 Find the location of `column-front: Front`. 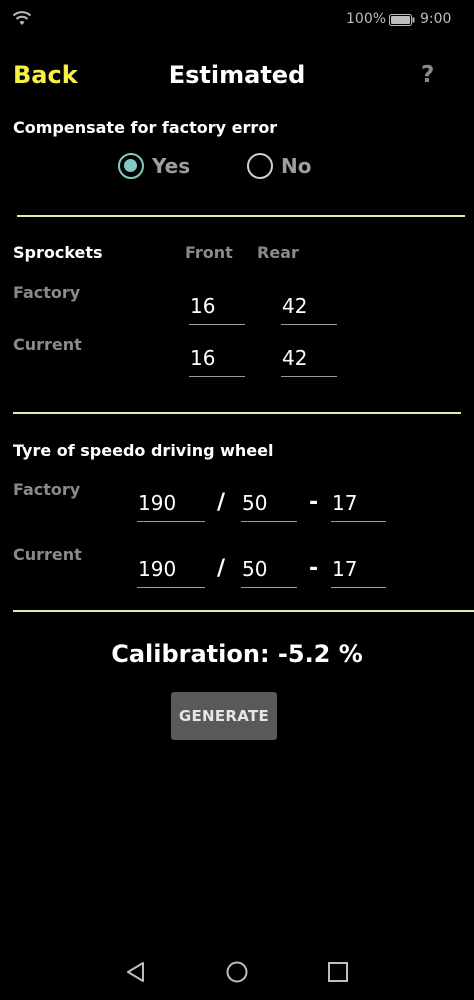

column-front: Front is located at coordinates (209, 252).